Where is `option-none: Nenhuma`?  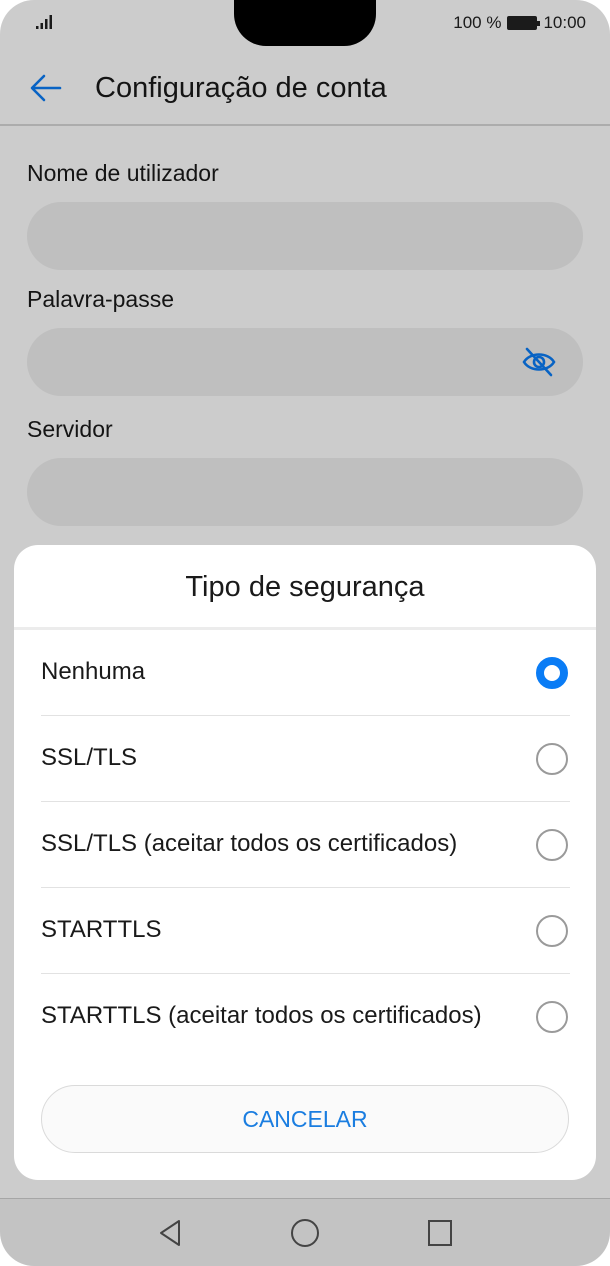 option-none: Nenhuma is located at coordinates (305, 673).